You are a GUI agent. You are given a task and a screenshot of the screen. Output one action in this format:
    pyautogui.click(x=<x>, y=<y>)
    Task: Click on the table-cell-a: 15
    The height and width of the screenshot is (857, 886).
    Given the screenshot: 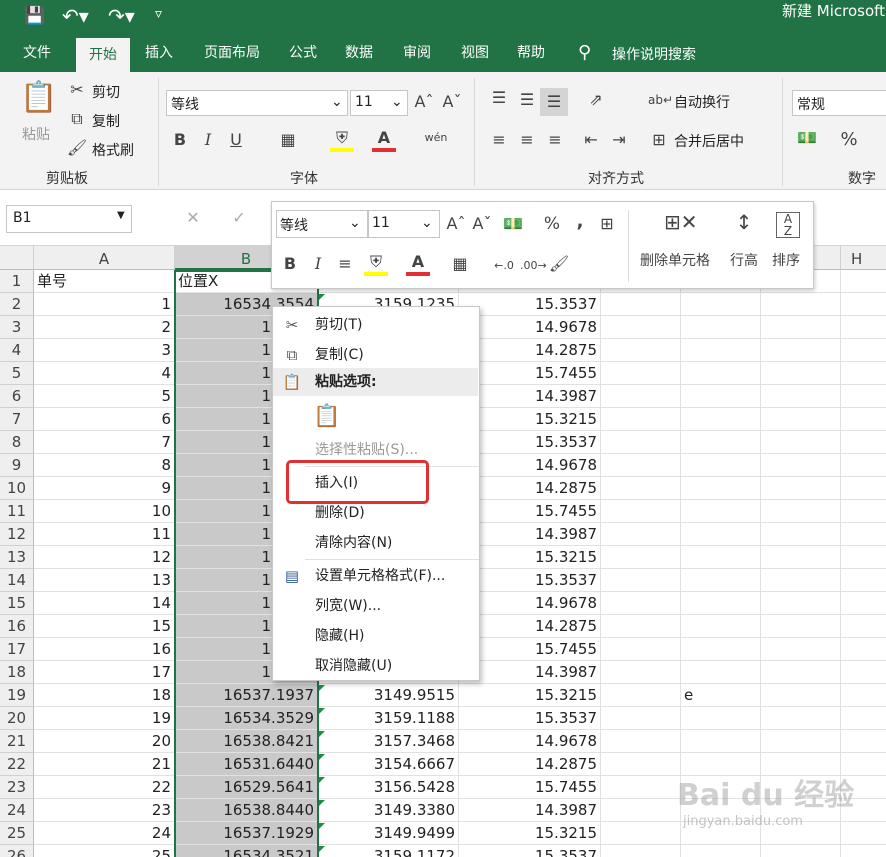 What is the action you would take?
    pyautogui.click(x=104, y=626)
    